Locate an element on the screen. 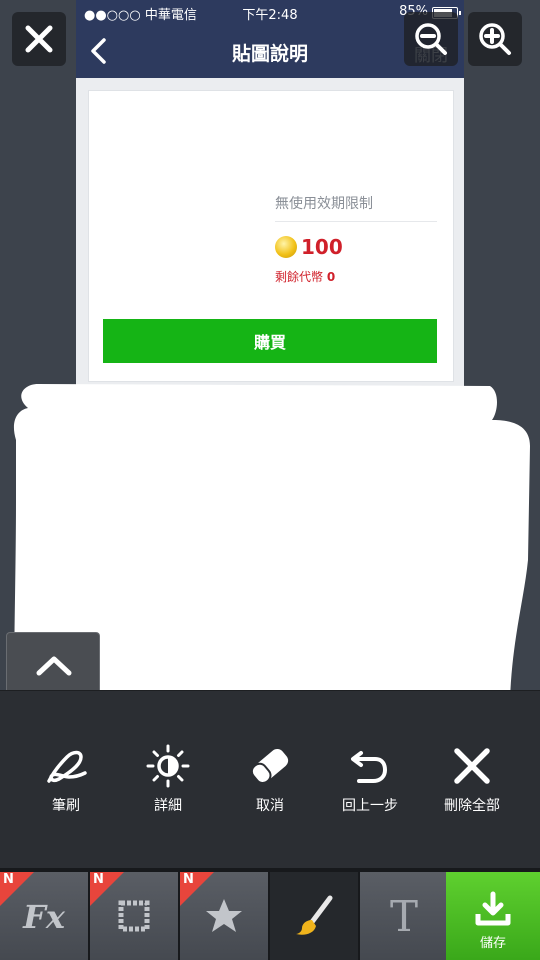  expand-panel-button is located at coordinates (53, 661).